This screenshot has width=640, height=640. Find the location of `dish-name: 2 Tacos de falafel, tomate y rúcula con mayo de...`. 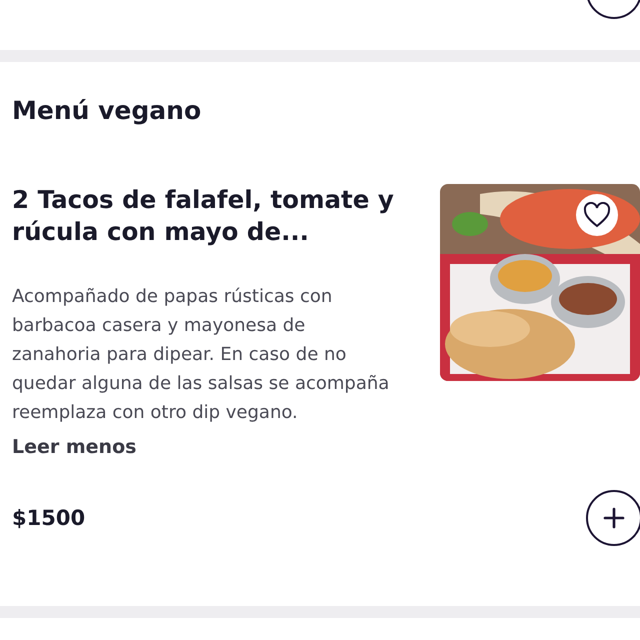

dish-name: 2 Tacos de falafel, tomate y rúcula con mayo de... is located at coordinates (203, 216).